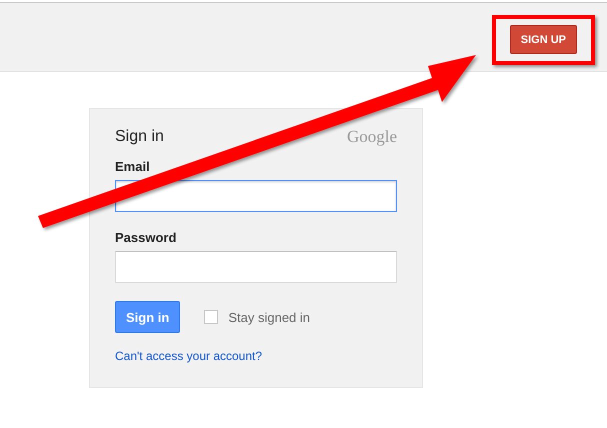 This screenshot has height=428, width=607. What do you see at coordinates (371, 137) in the screenshot?
I see `logo: Google` at bounding box center [371, 137].